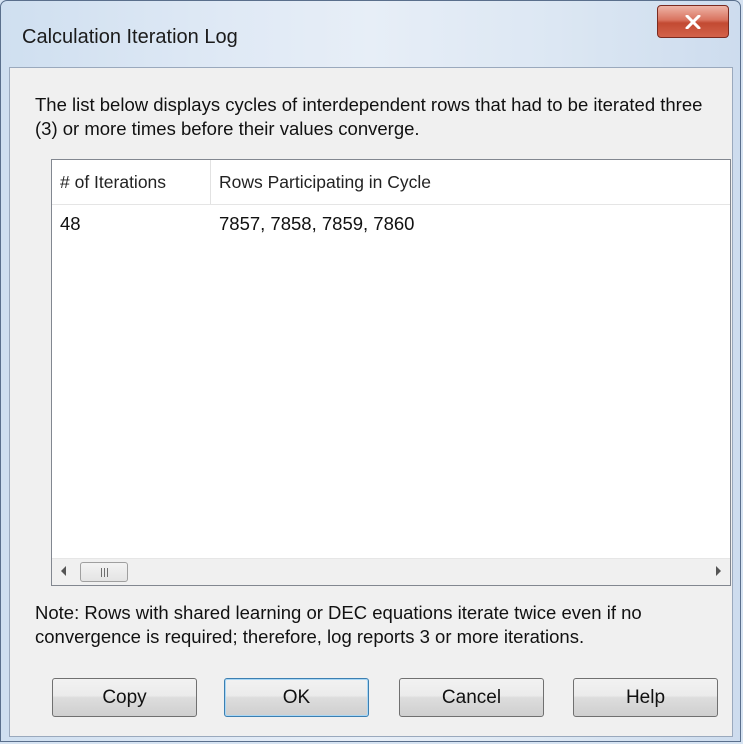  I want to click on close-button, so click(693, 21).